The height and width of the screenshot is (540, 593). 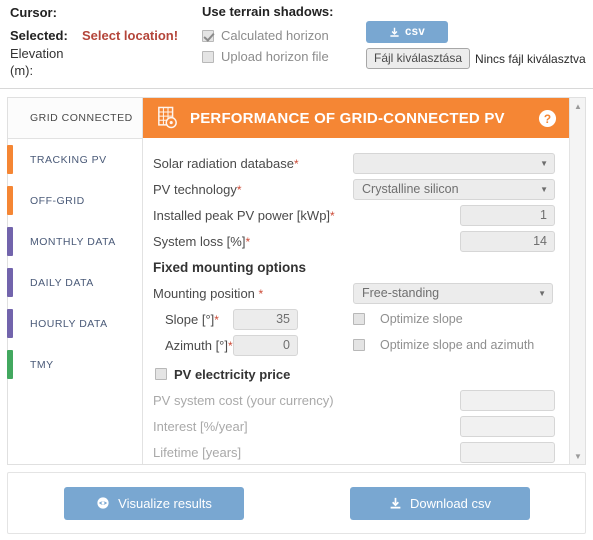 What do you see at coordinates (74, 159) in the screenshot?
I see `sidebar-item-tracking-pv: TRACKING PV` at bounding box center [74, 159].